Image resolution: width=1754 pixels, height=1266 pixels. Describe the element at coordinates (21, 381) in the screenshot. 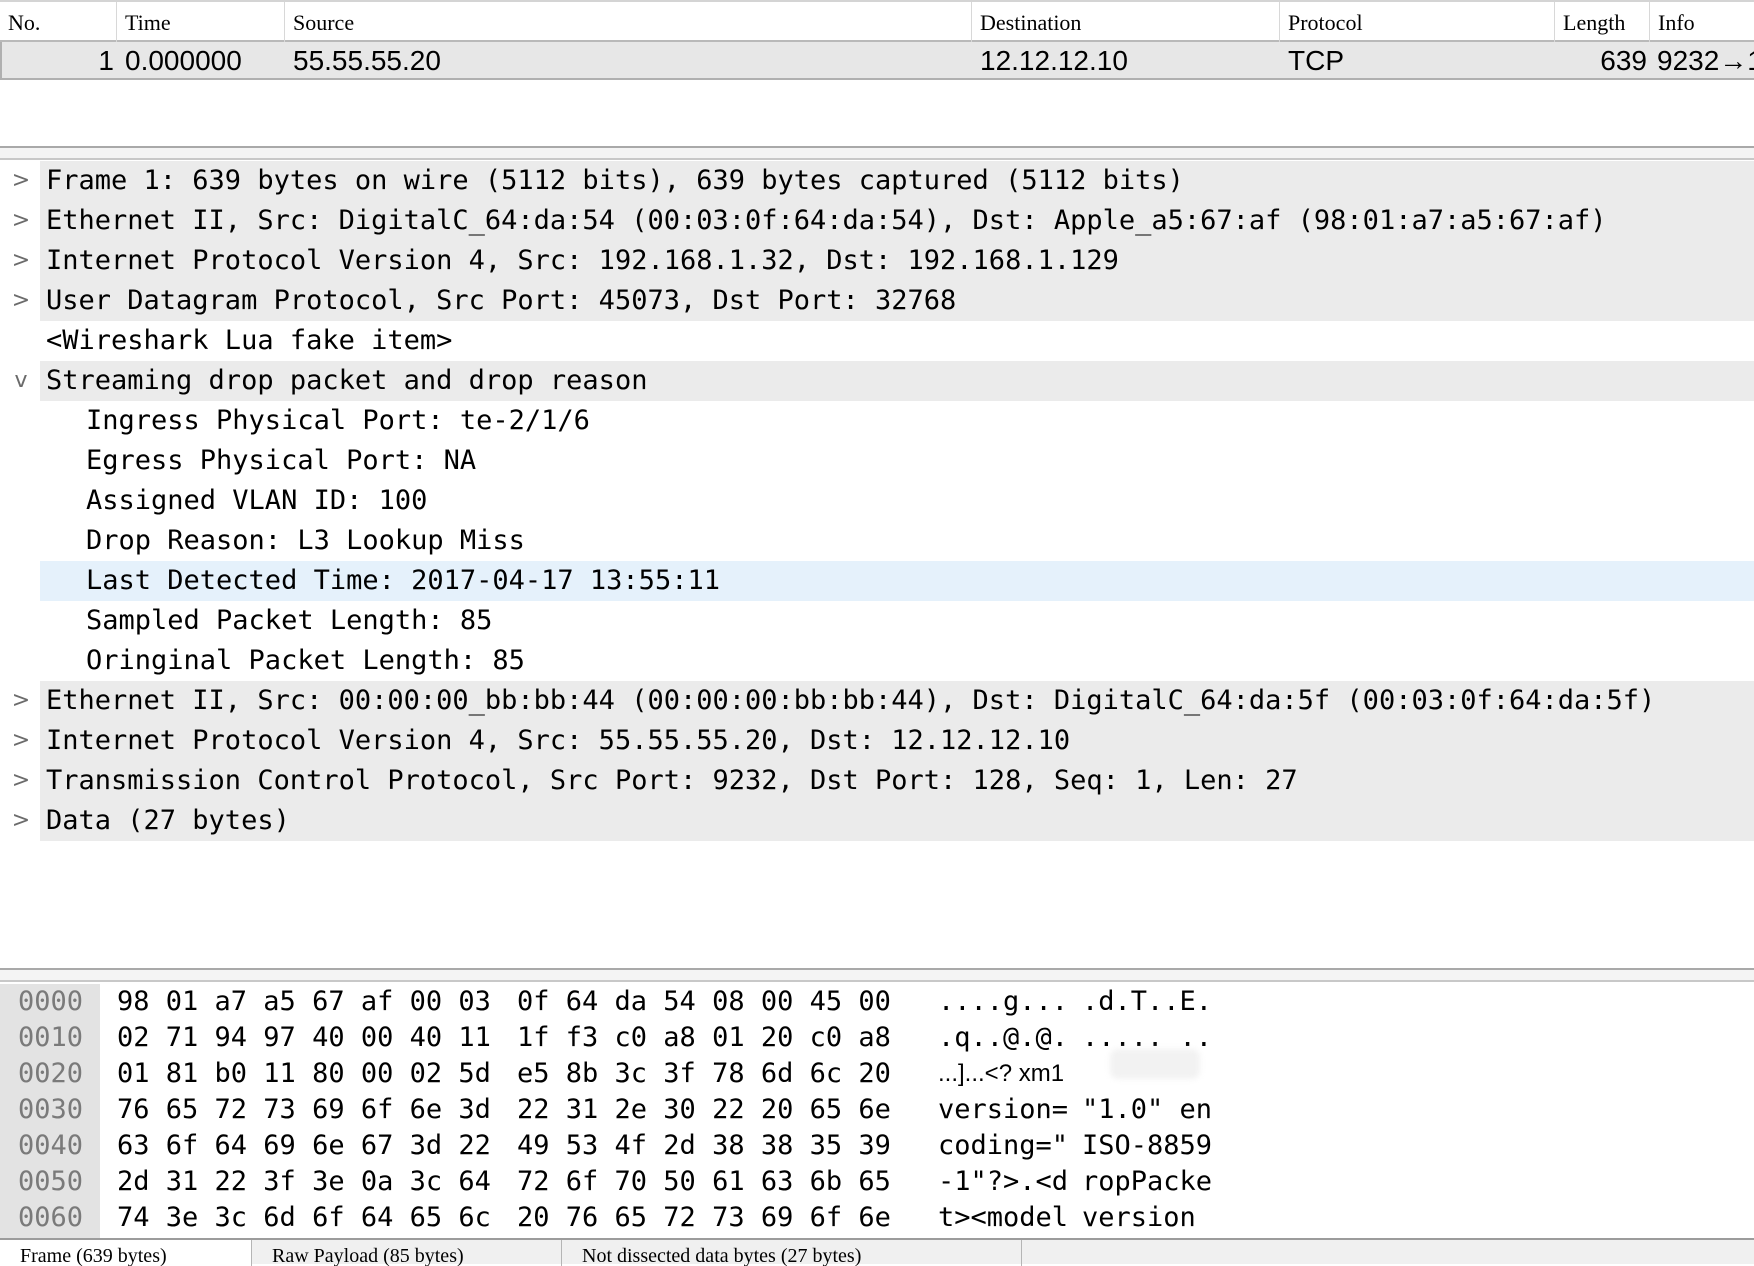

I see `chevron-down-icon: v` at that location.